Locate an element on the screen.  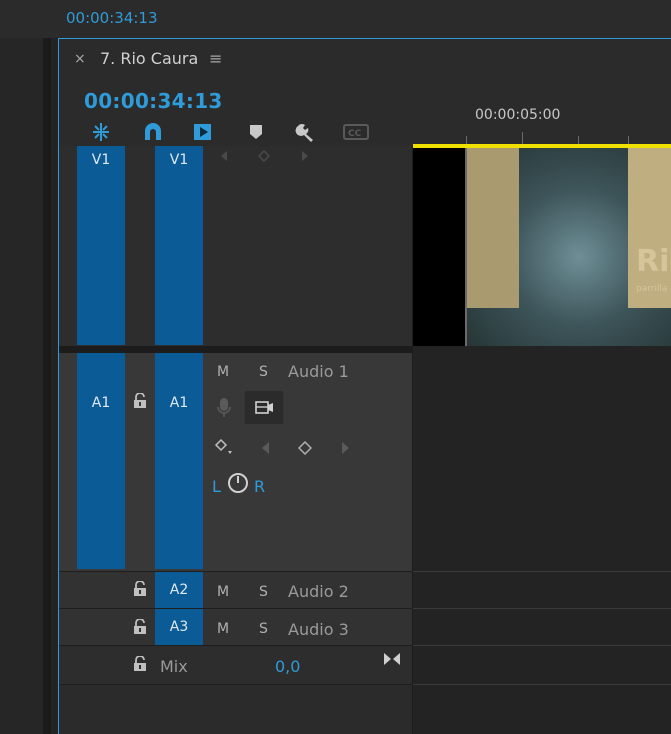
close-tab-button: × is located at coordinates (80, 59).